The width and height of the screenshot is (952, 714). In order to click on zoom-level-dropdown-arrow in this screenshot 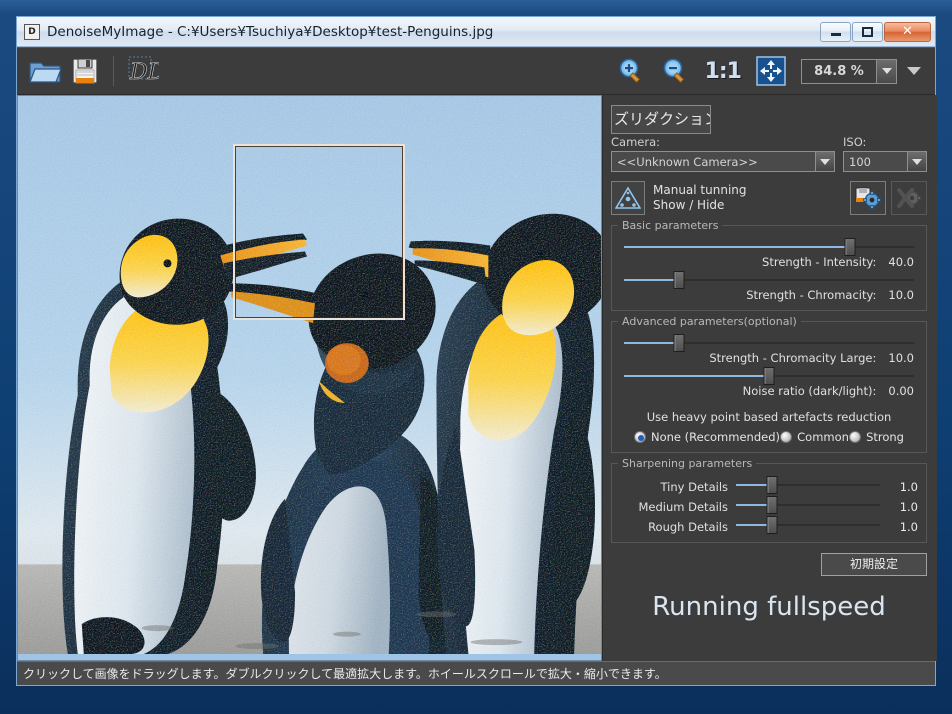, I will do `click(886, 71)`.